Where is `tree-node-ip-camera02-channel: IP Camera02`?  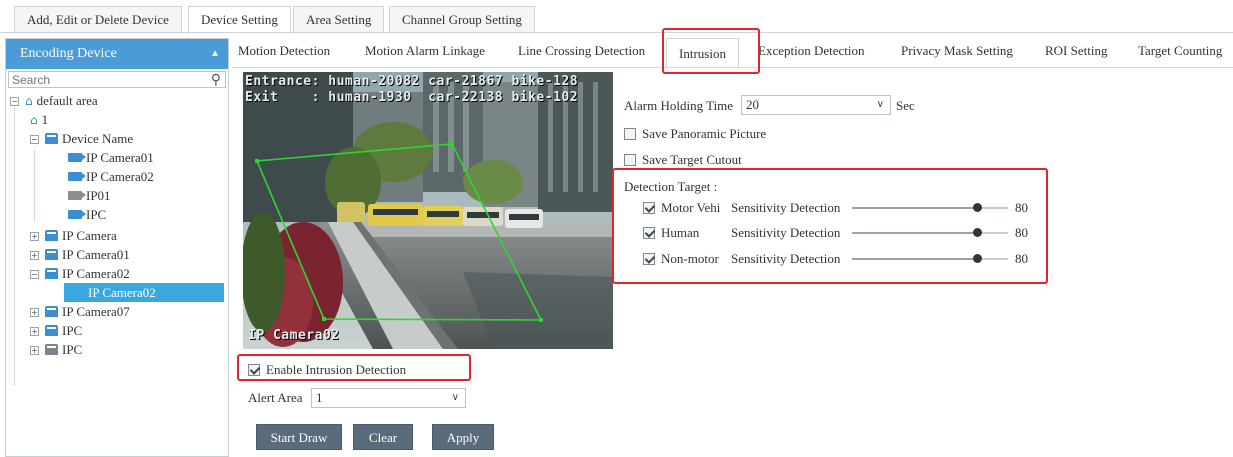 tree-node-ip-camera02-channel: IP Camera02 is located at coordinates (144, 292).